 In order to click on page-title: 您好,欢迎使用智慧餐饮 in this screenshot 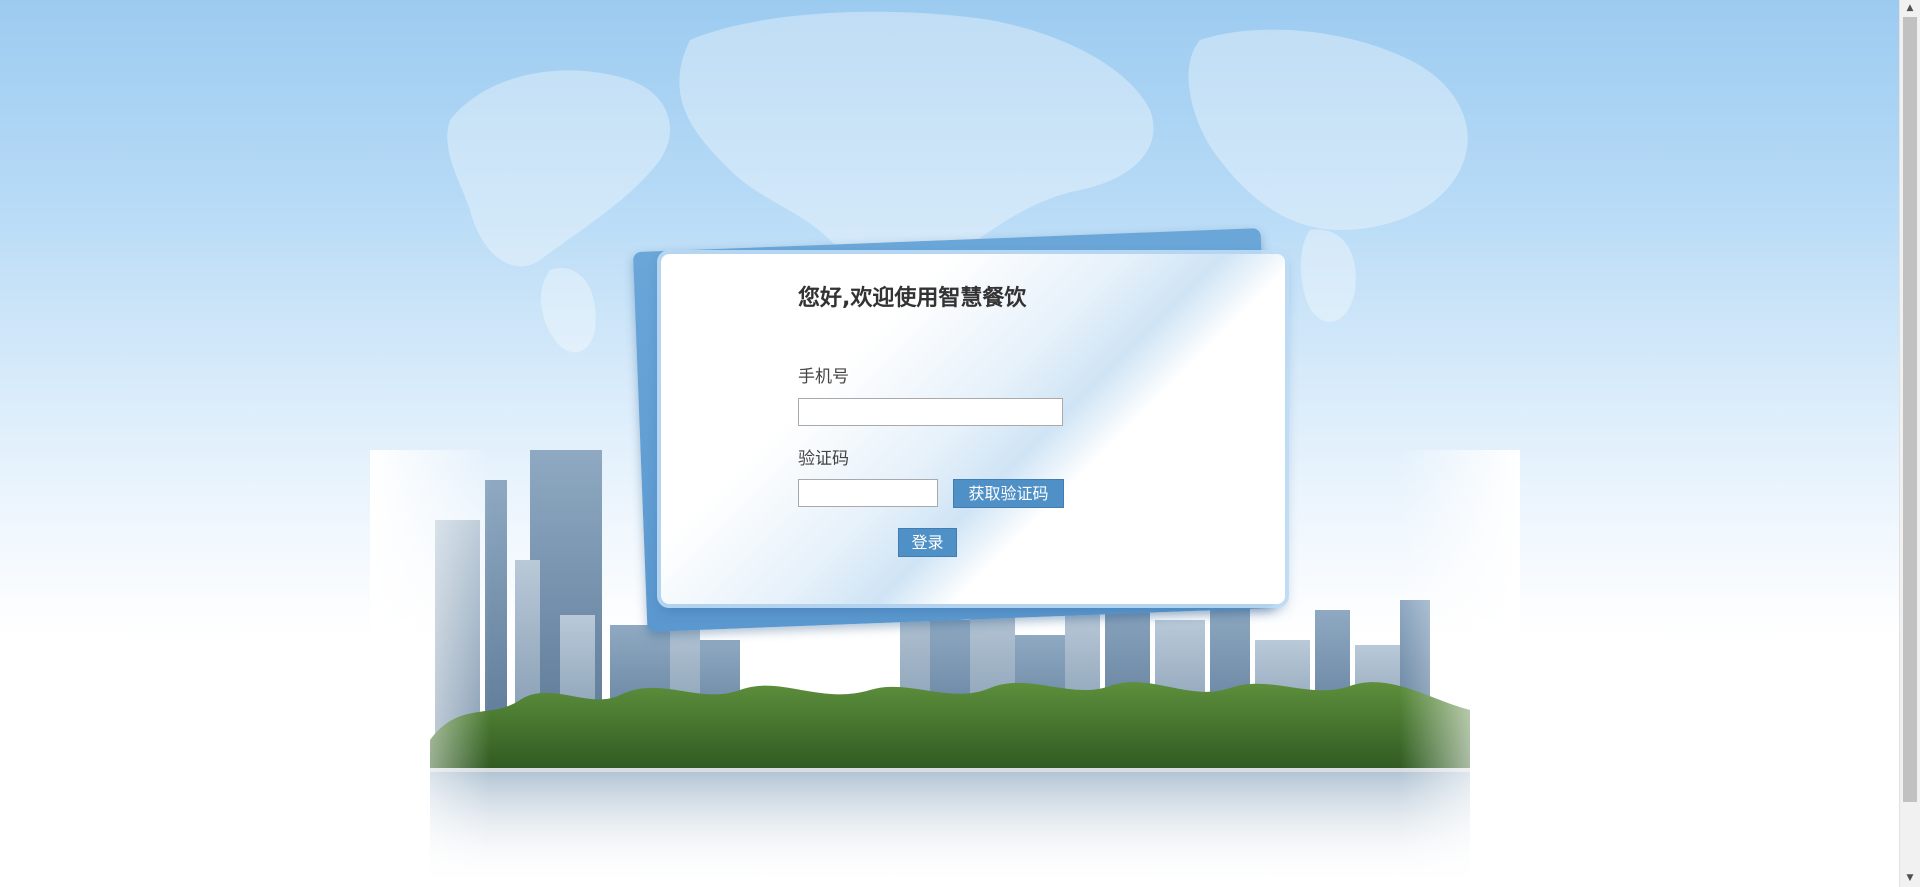, I will do `click(912, 298)`.